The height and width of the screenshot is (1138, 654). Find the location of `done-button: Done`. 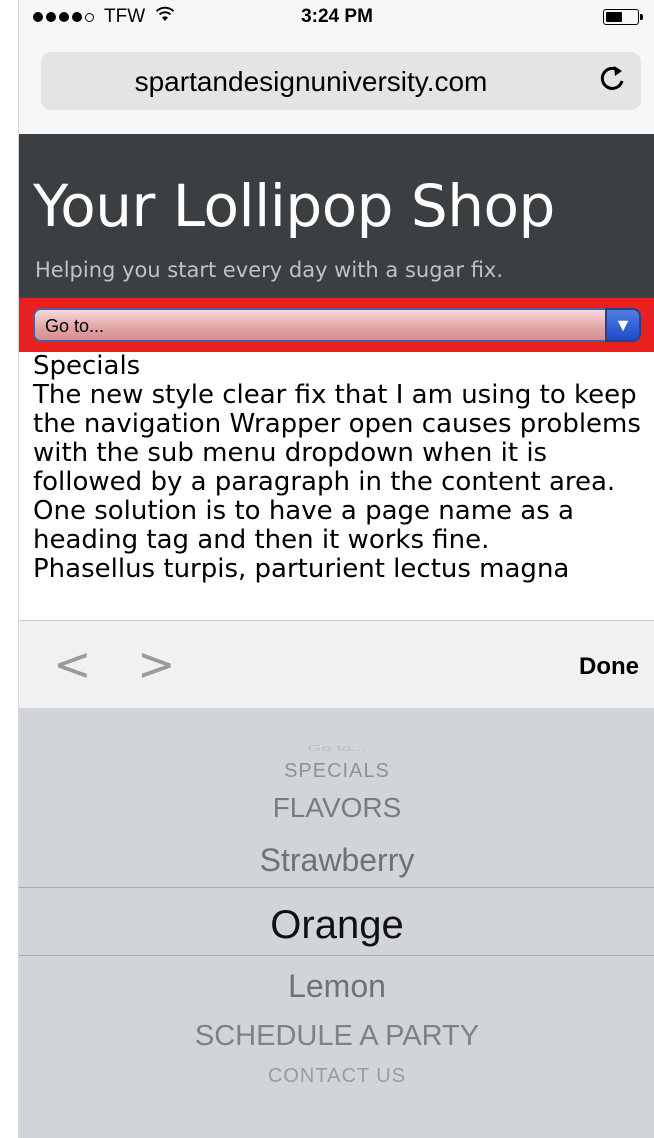

done-button: Done is located at coordinates (609, 667).